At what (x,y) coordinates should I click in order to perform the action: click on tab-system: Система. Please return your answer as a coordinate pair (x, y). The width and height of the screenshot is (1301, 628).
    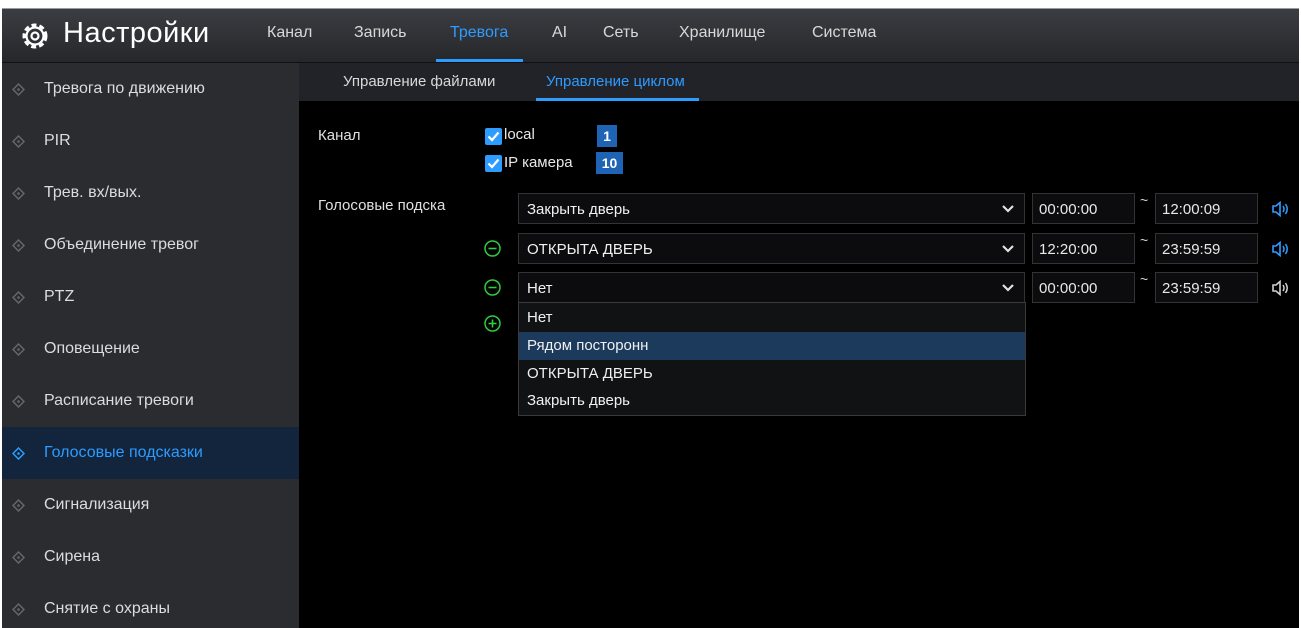
    Looking at the image, I should click on (844, 43).